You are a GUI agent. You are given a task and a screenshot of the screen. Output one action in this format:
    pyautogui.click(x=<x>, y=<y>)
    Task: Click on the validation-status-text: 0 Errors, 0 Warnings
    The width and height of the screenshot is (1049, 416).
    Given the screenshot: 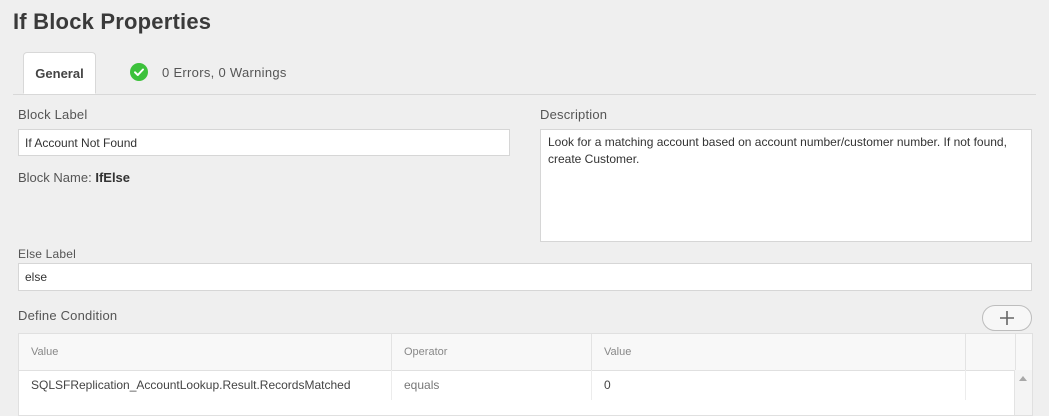 What is the action you would take?
    pyautogui.click(x=224, y=72)
    